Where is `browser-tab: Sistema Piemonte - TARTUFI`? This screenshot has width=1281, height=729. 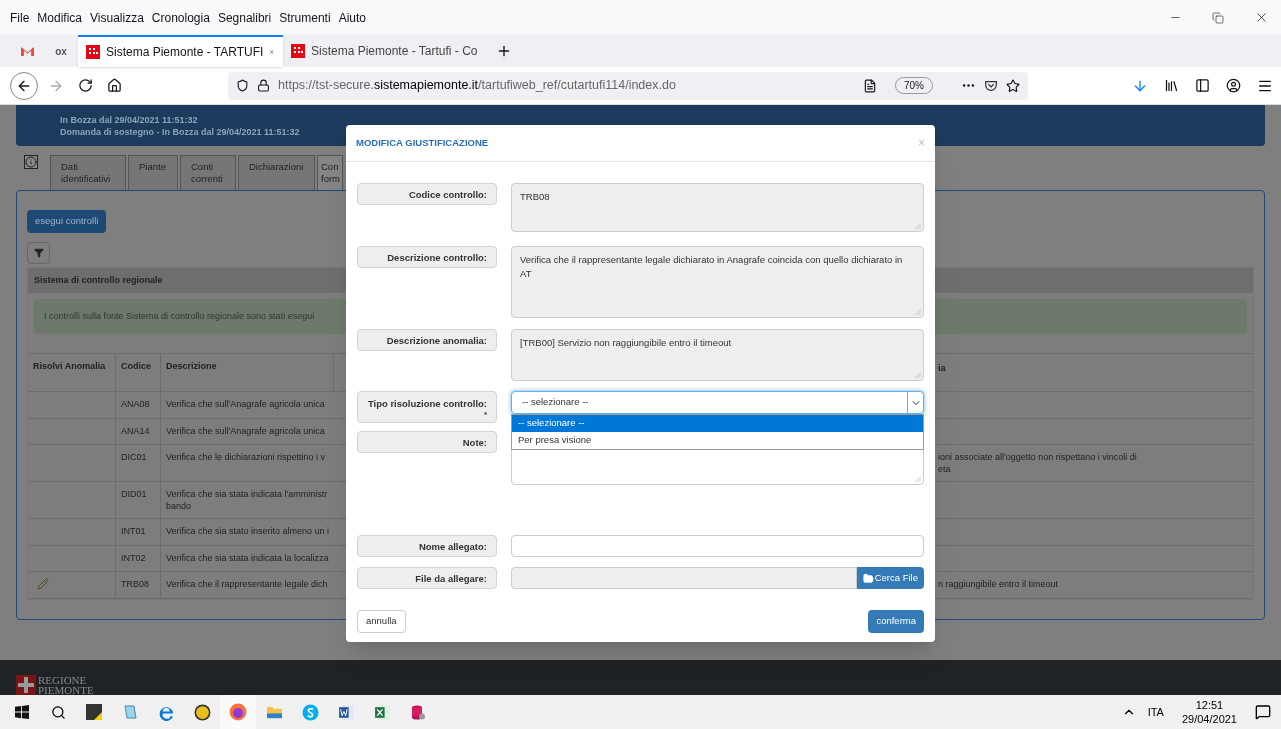
browser-tab: Sistema Piemonte - TARTUFI is located at coordinates (180, 51).